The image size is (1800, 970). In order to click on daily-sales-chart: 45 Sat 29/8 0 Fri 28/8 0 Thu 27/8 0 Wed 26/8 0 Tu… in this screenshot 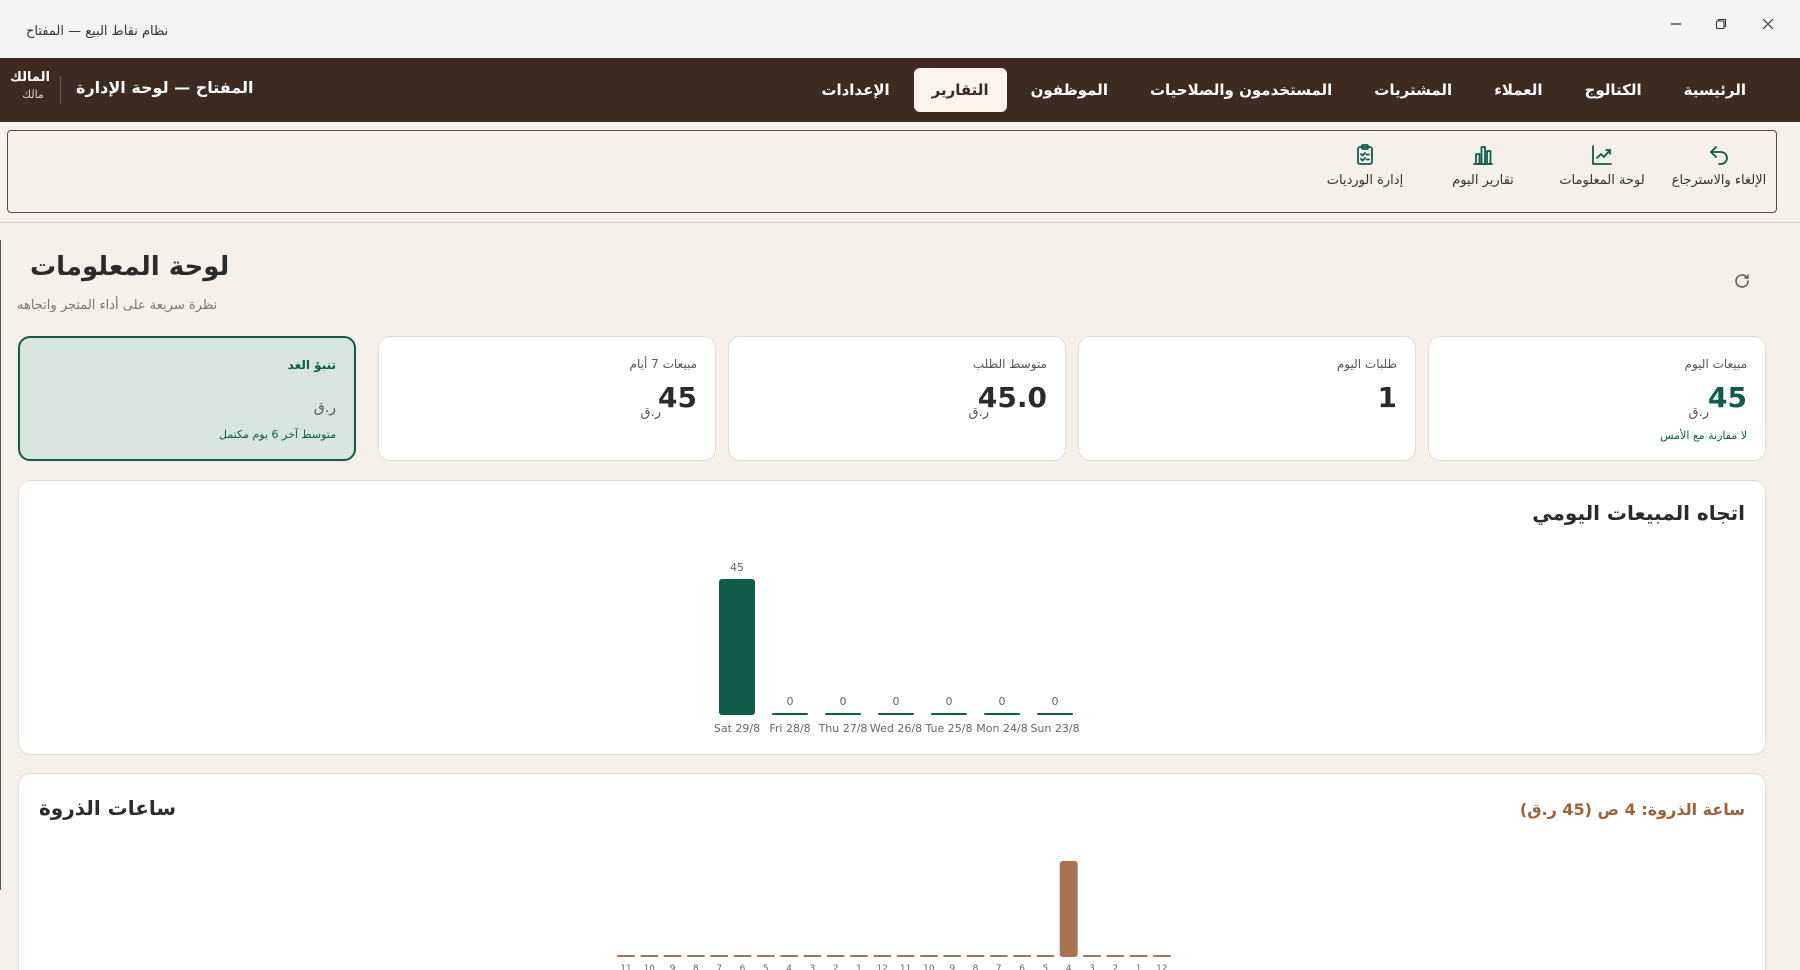, I will do `click(897, 648)`.